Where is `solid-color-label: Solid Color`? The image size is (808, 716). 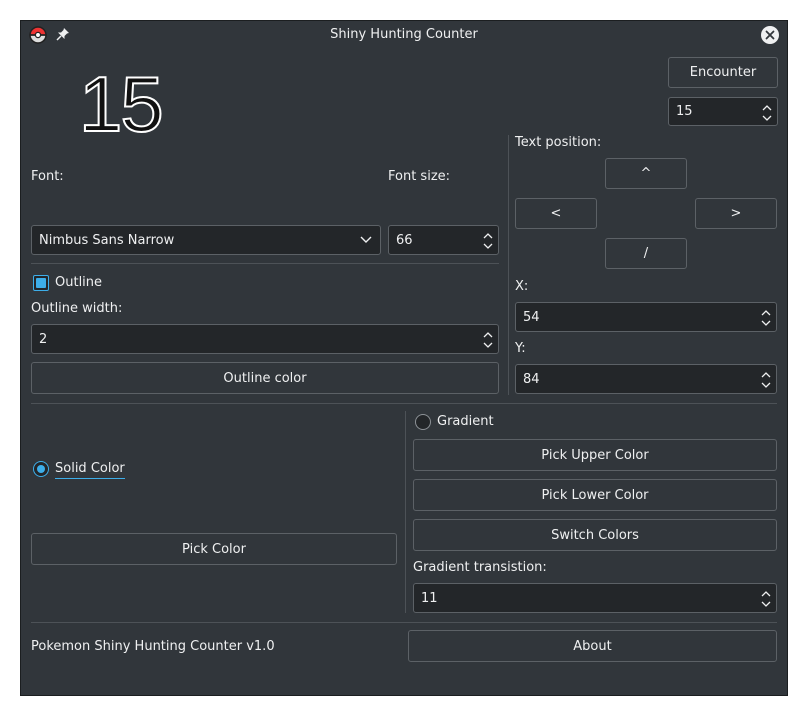 solid-color-label: Solid Color is located at coordinates (90, 470).